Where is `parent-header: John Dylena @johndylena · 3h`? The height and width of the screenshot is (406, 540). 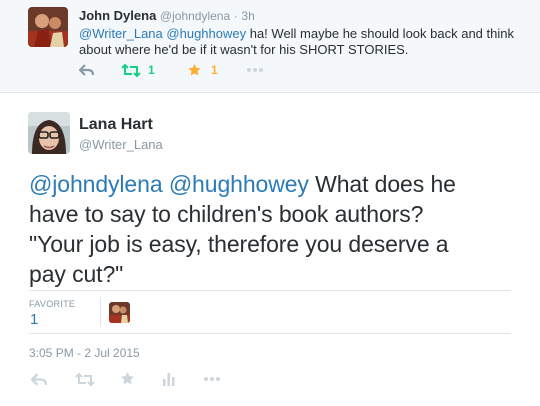 parent-header: John Dylena @johndylena · 3h is located at coordinates (167, 15).